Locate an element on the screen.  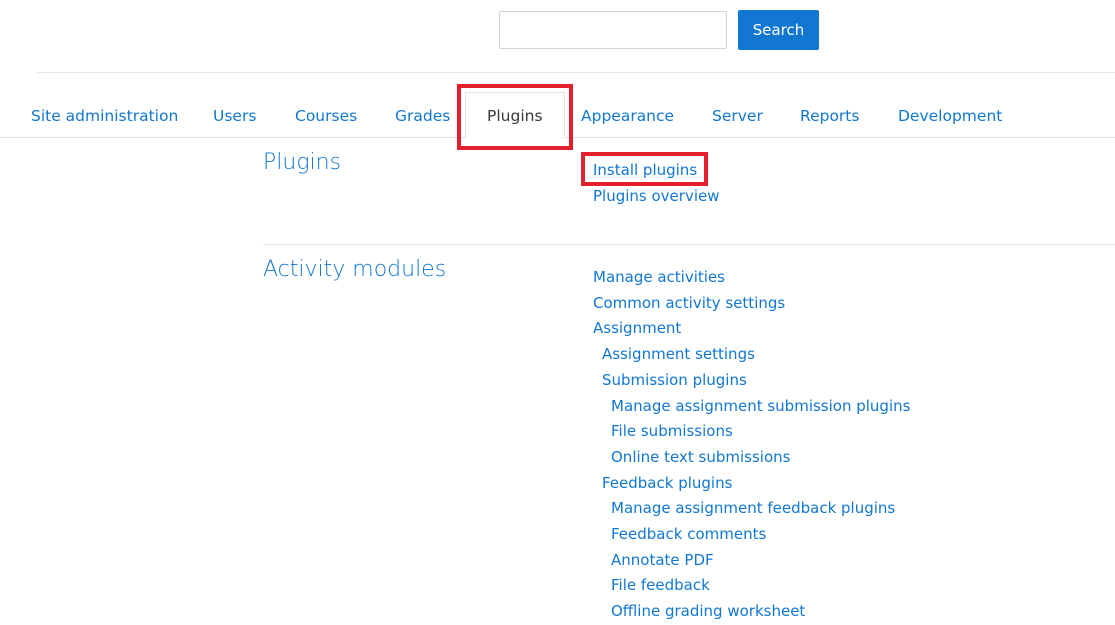
section-heading-activity-modules: Activity modules is located at coordinates (355, 269).